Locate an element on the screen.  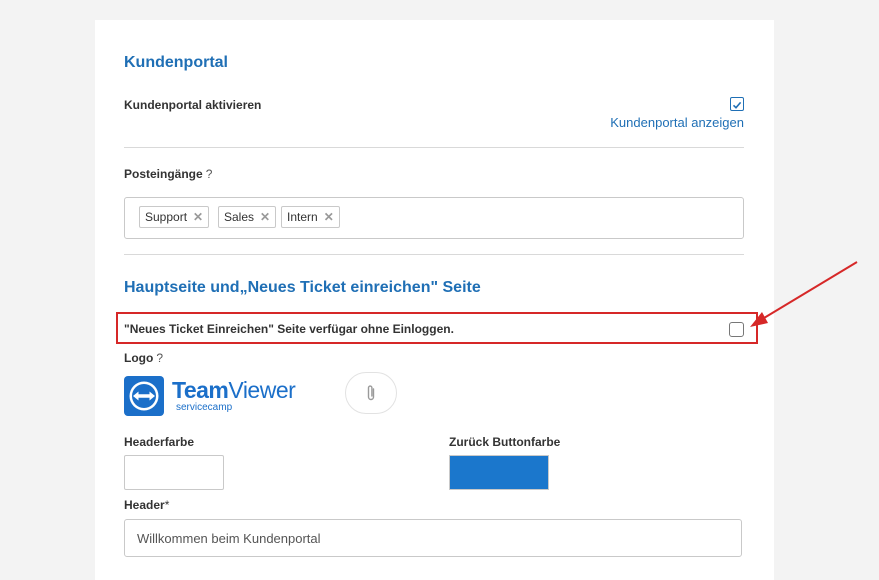
header-label: Header is located at coordinates (144, 505).